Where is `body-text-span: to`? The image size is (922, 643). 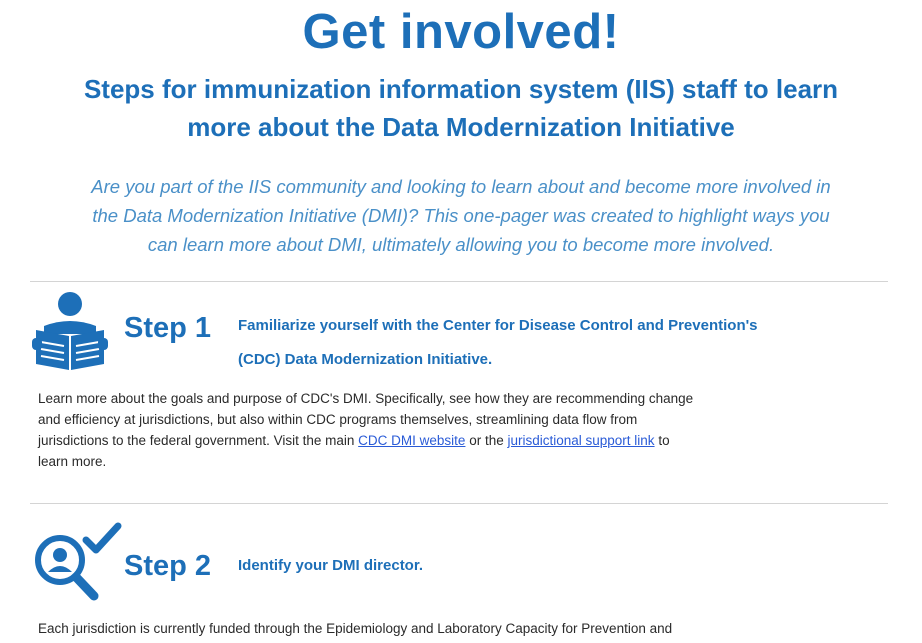 body-text-span: to is located at coordinates (662, 440).